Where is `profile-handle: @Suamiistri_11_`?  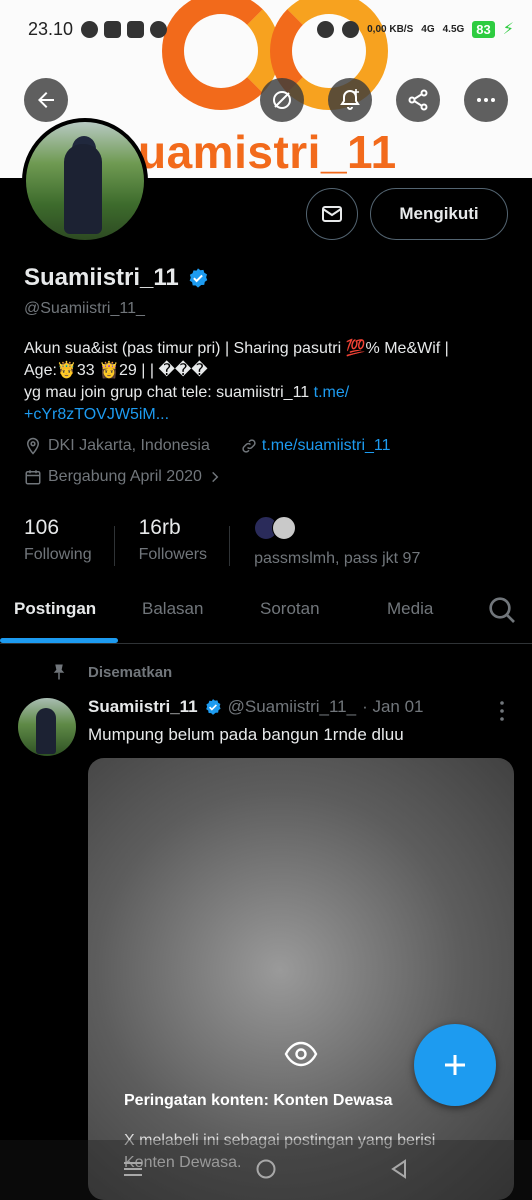
profile-handle: @Suamiistri_11_ is located at coordinates (84, 308).